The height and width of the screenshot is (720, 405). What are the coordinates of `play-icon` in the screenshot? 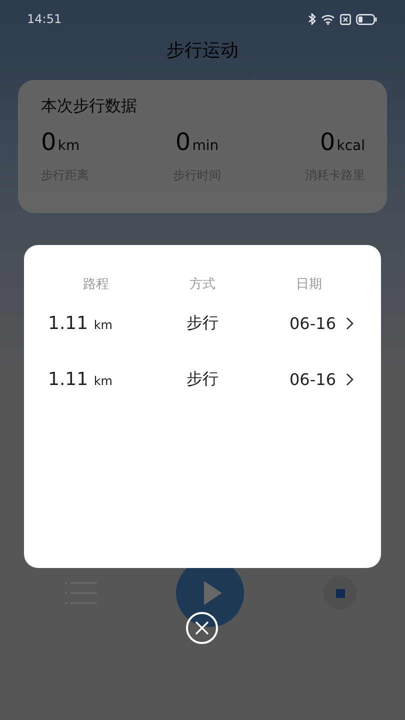 It's located at (213, 593).